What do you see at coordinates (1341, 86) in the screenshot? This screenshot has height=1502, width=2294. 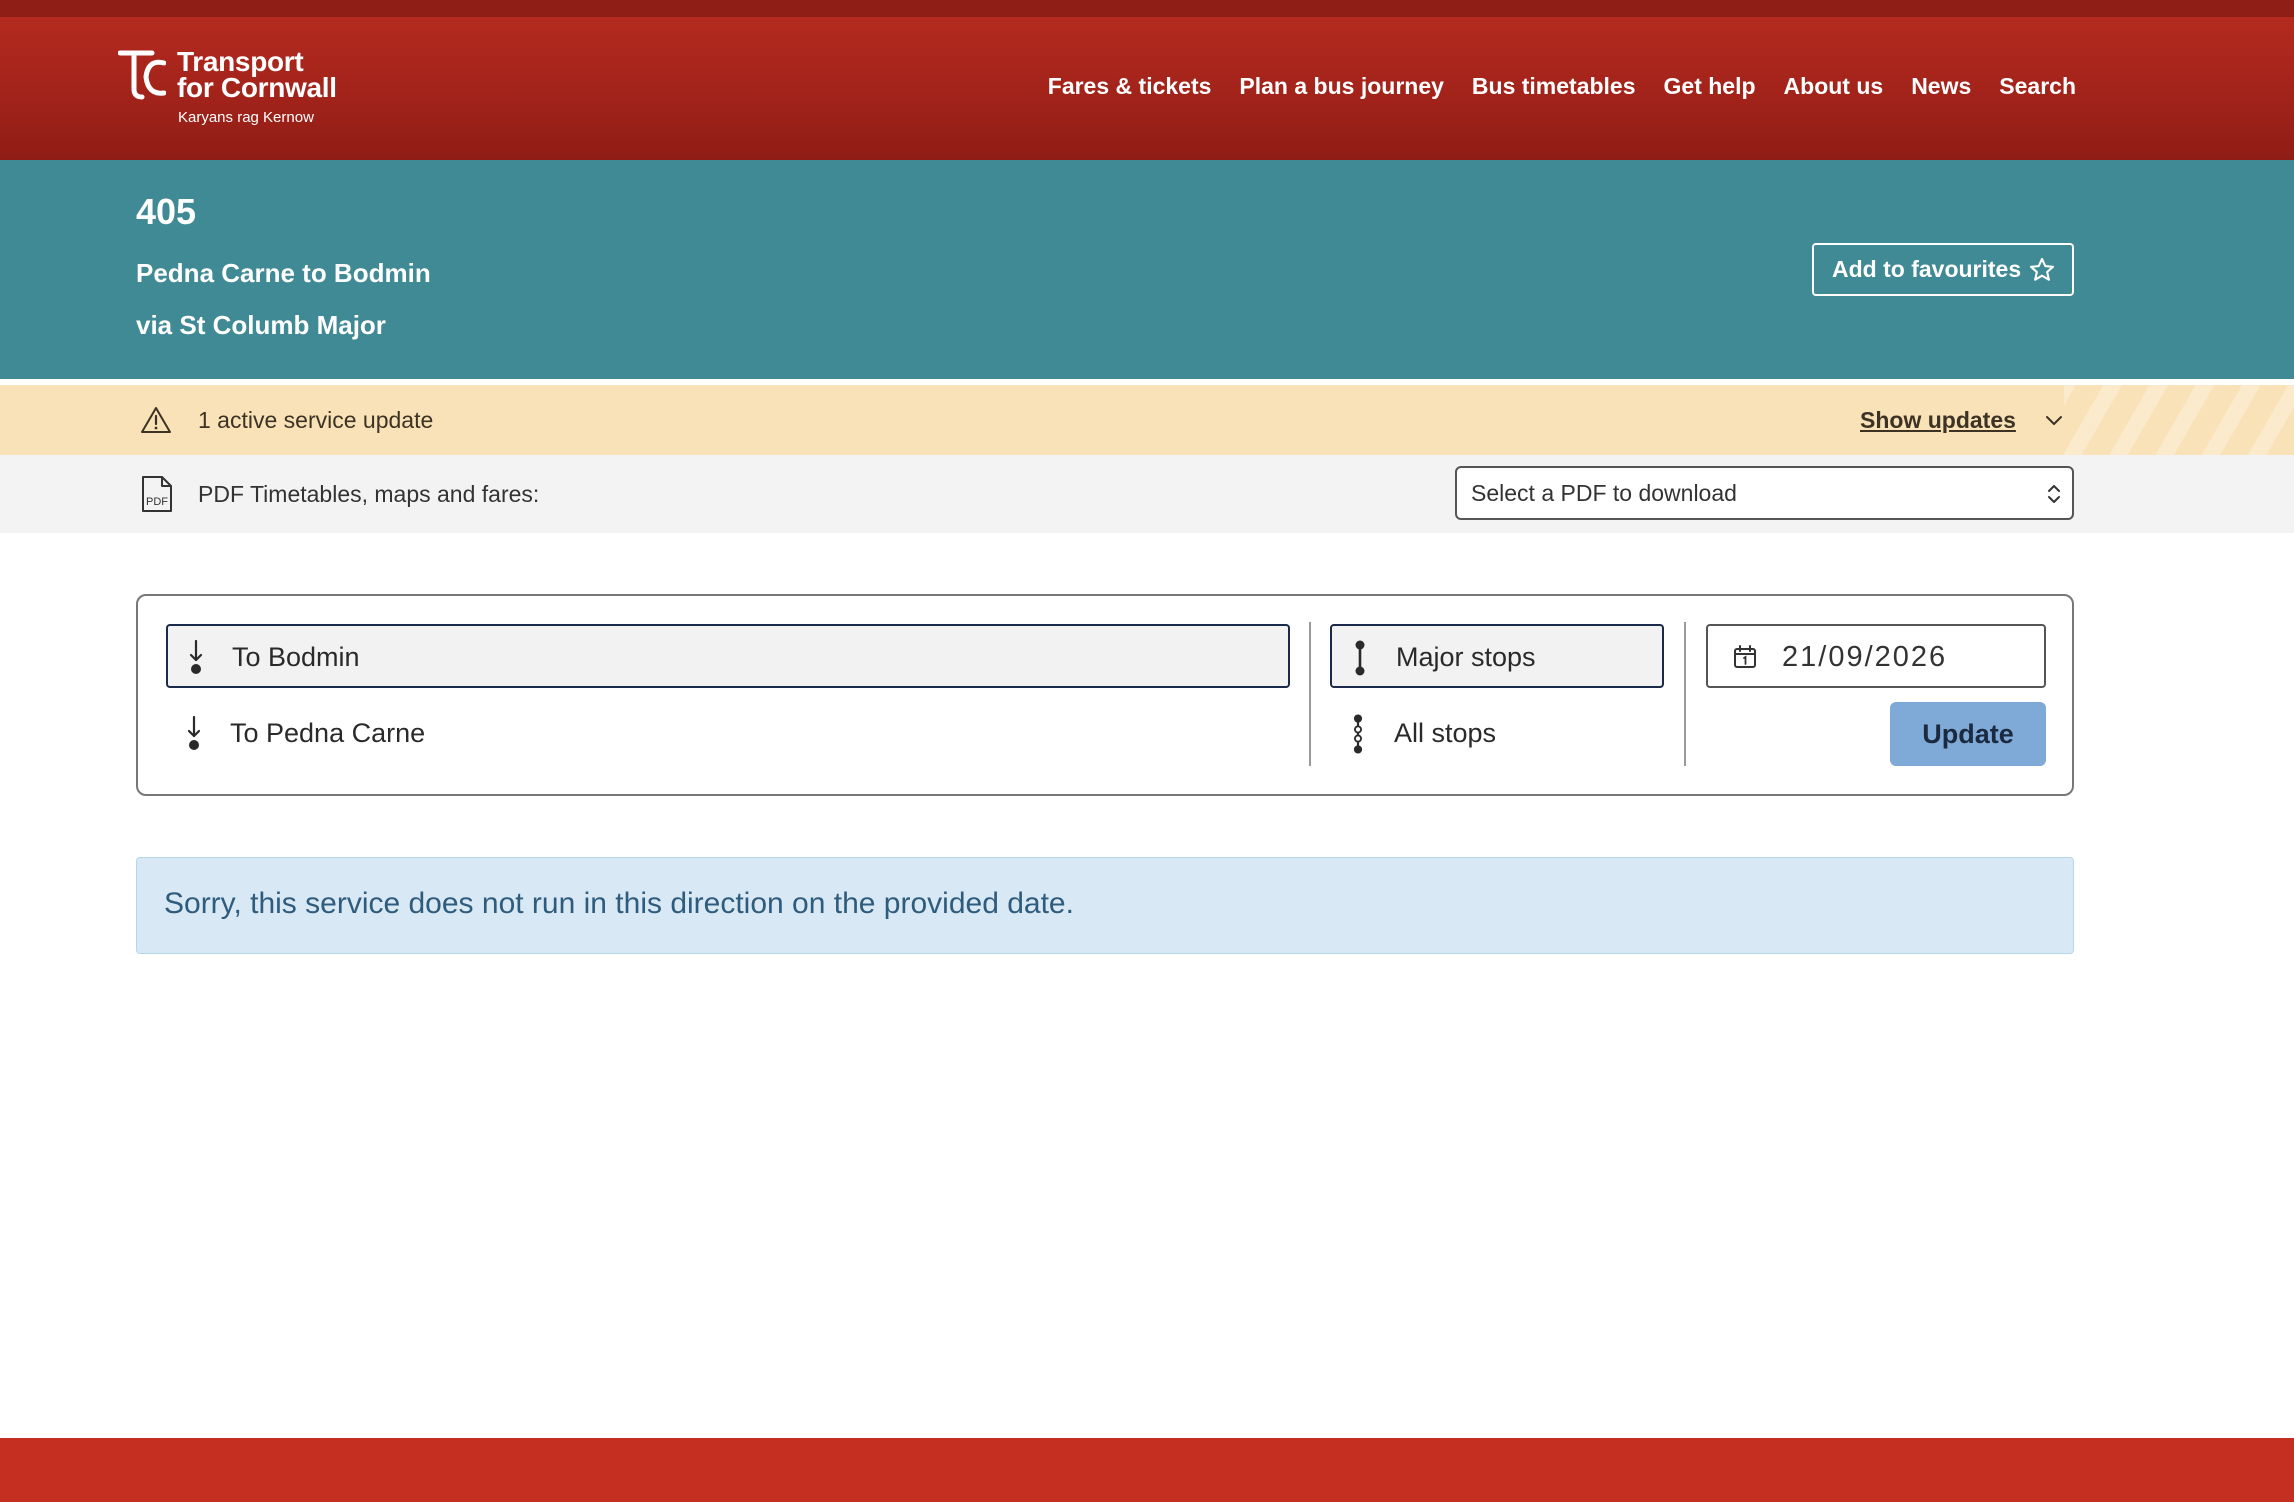 I see `nav-plan-journey: Plan a bus journey` at bounding box center [1341, 86].